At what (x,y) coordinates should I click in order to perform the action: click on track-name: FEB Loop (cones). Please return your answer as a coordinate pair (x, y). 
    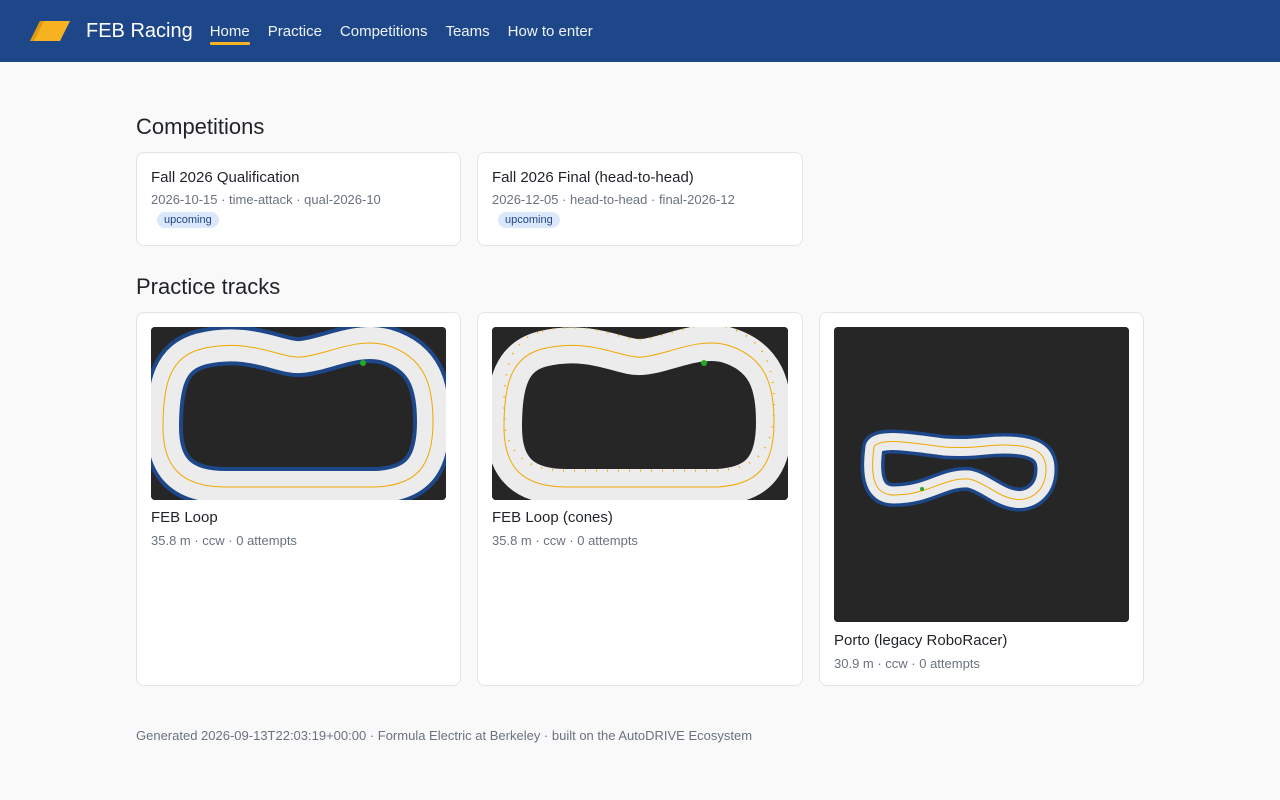
    Looking at the image, I should click on (640, 517).